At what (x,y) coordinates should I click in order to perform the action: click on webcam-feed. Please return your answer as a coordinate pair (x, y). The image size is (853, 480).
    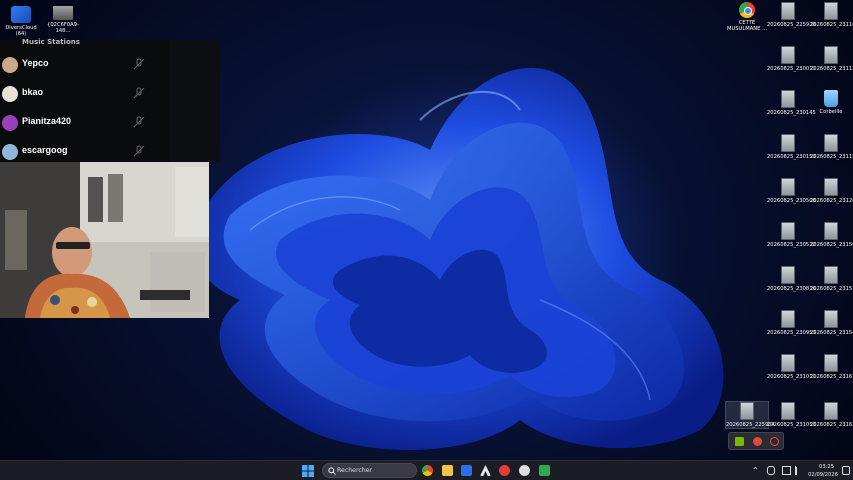
    Looking at the image, I should click on (104, 240).